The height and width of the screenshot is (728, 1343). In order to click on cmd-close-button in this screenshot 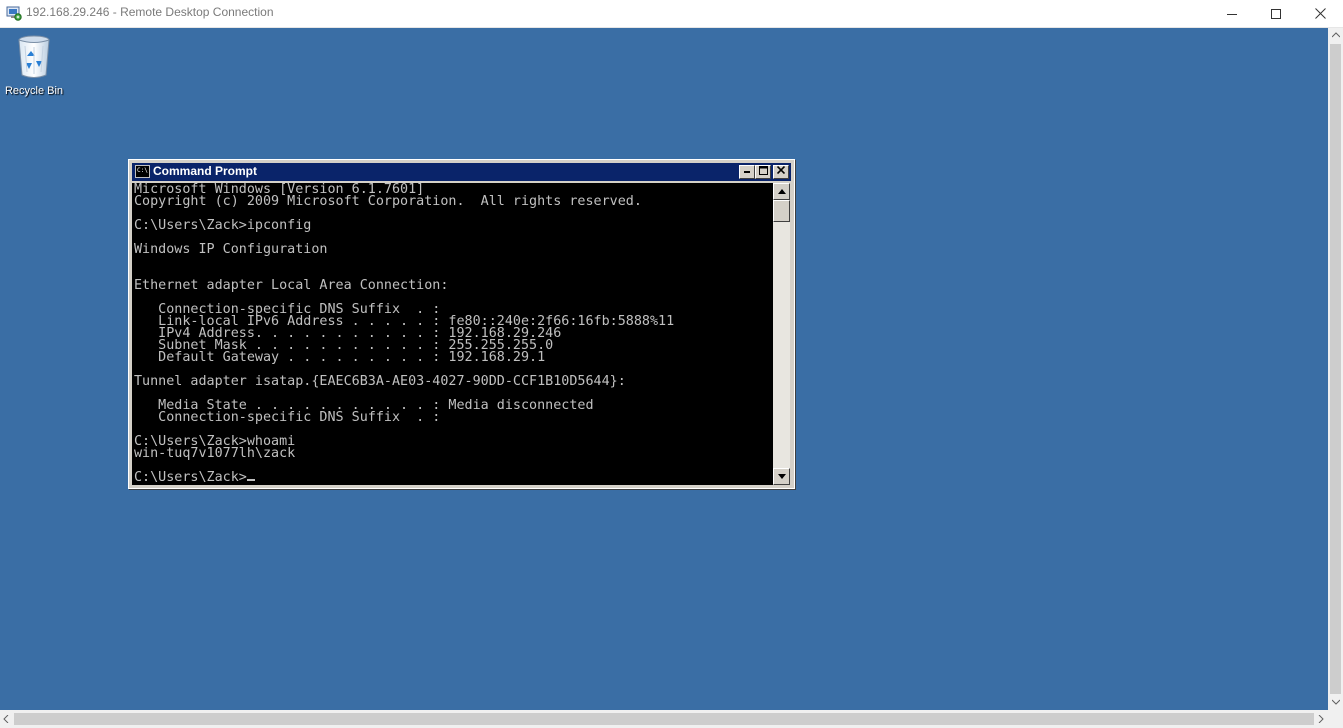, I will do `click(781, 172)`.